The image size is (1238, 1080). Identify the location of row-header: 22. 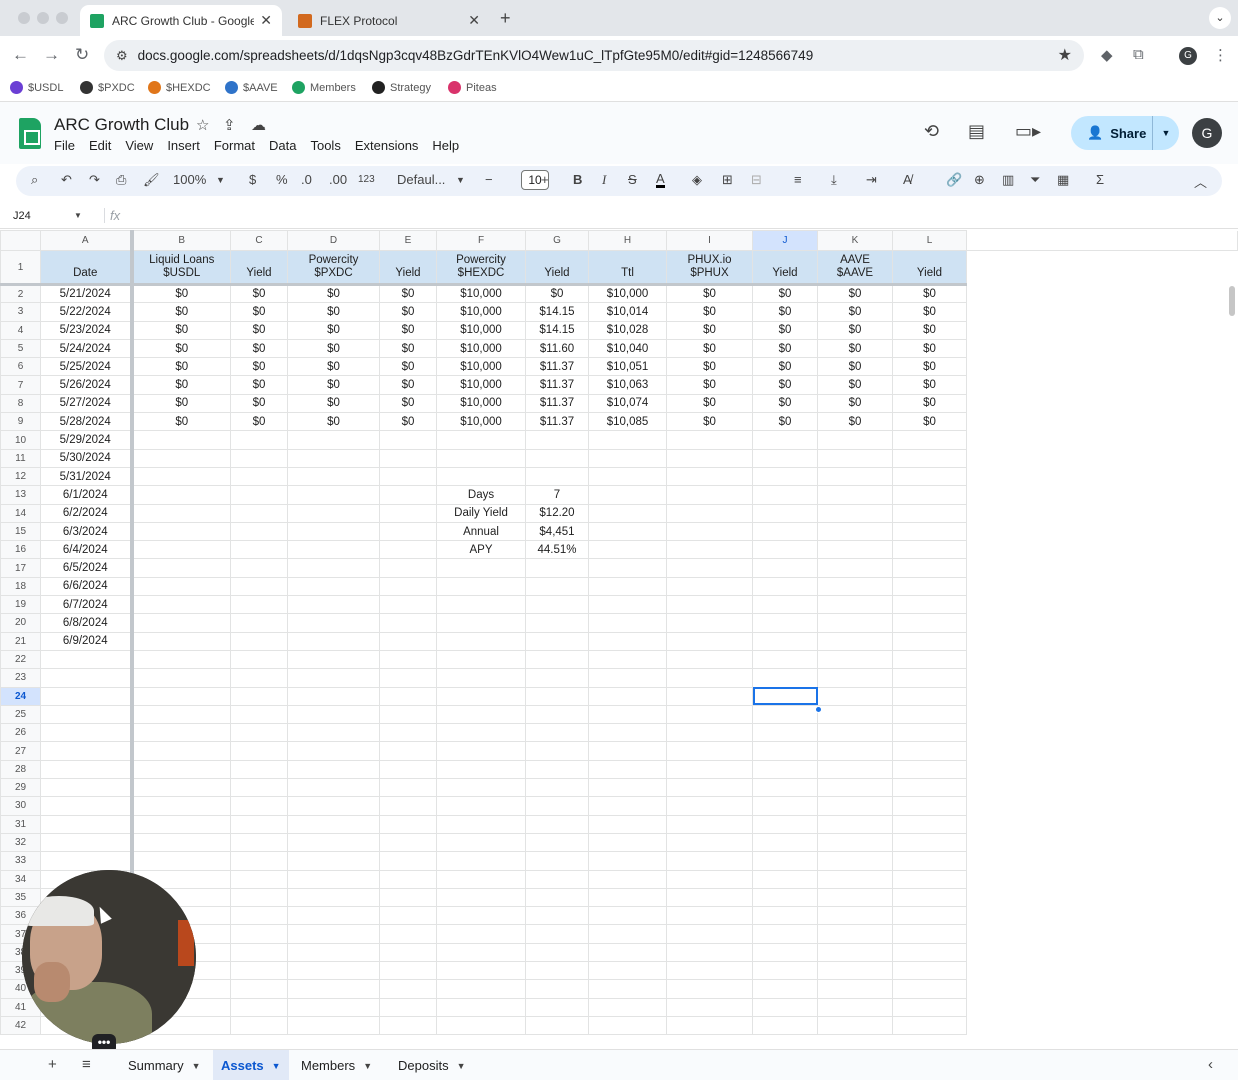
(20, 659).